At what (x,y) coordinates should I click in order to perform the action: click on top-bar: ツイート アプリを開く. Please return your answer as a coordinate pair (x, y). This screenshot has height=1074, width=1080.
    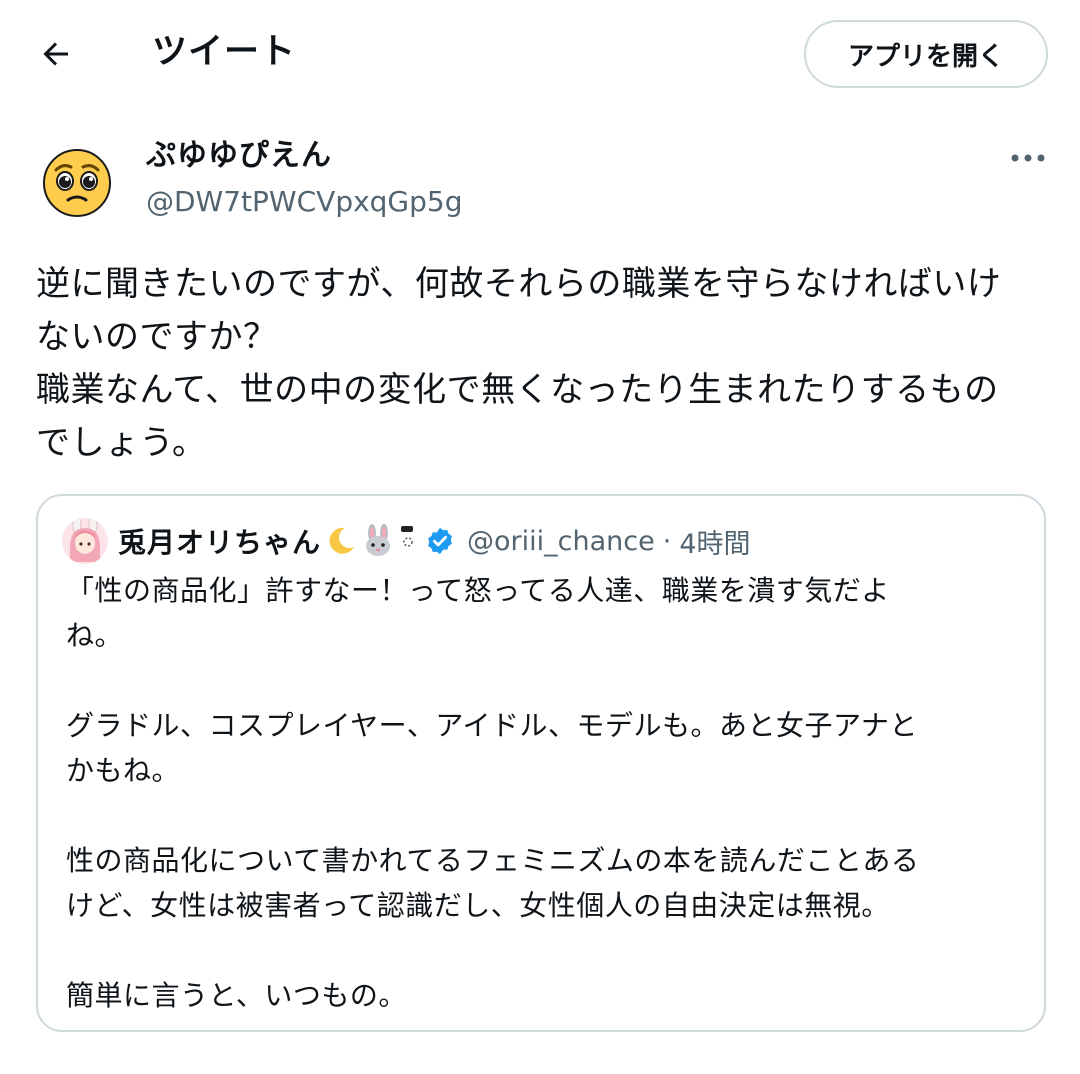
    Looking at the image, I should click on (540, 52).